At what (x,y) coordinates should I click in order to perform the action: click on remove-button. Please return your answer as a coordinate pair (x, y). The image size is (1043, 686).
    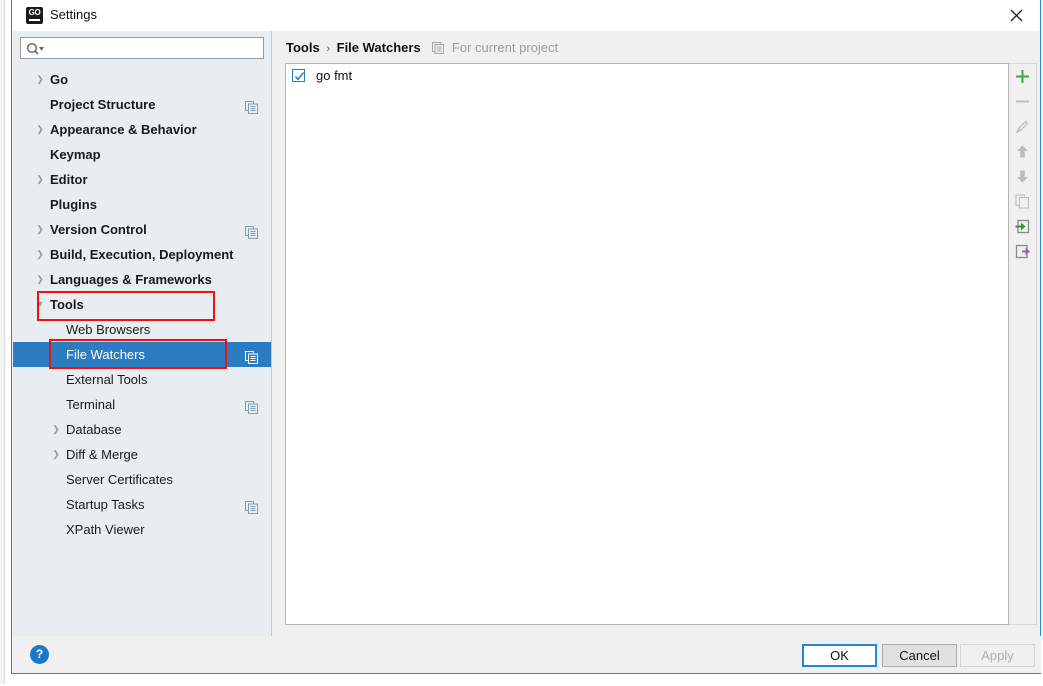
    Looking at the image, I should click on (1022, 101).